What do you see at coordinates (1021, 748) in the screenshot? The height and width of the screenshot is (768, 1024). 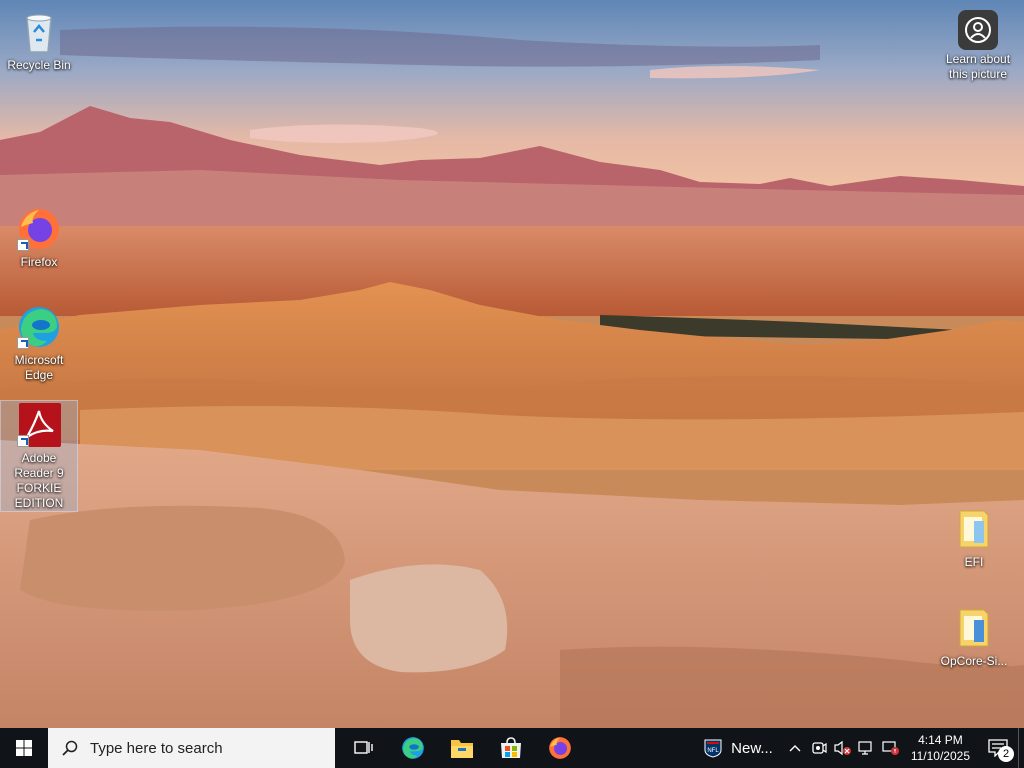 I see `show-desktop-button` at bounding box center [1021, 748].